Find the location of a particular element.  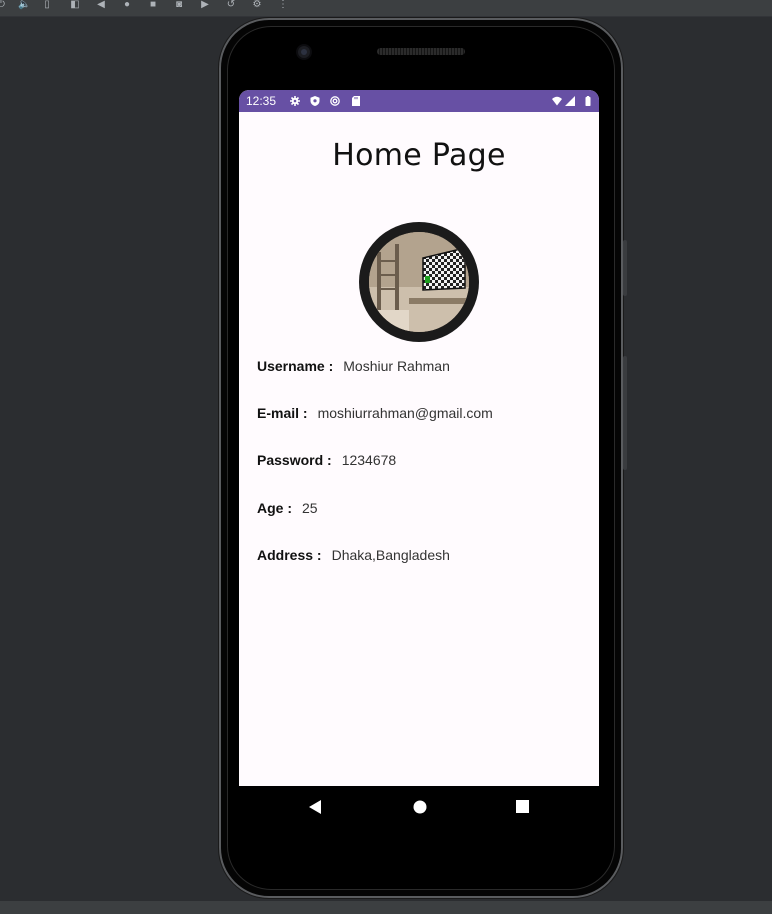

record-icon: ▶ is located at coordinates (205, 5).